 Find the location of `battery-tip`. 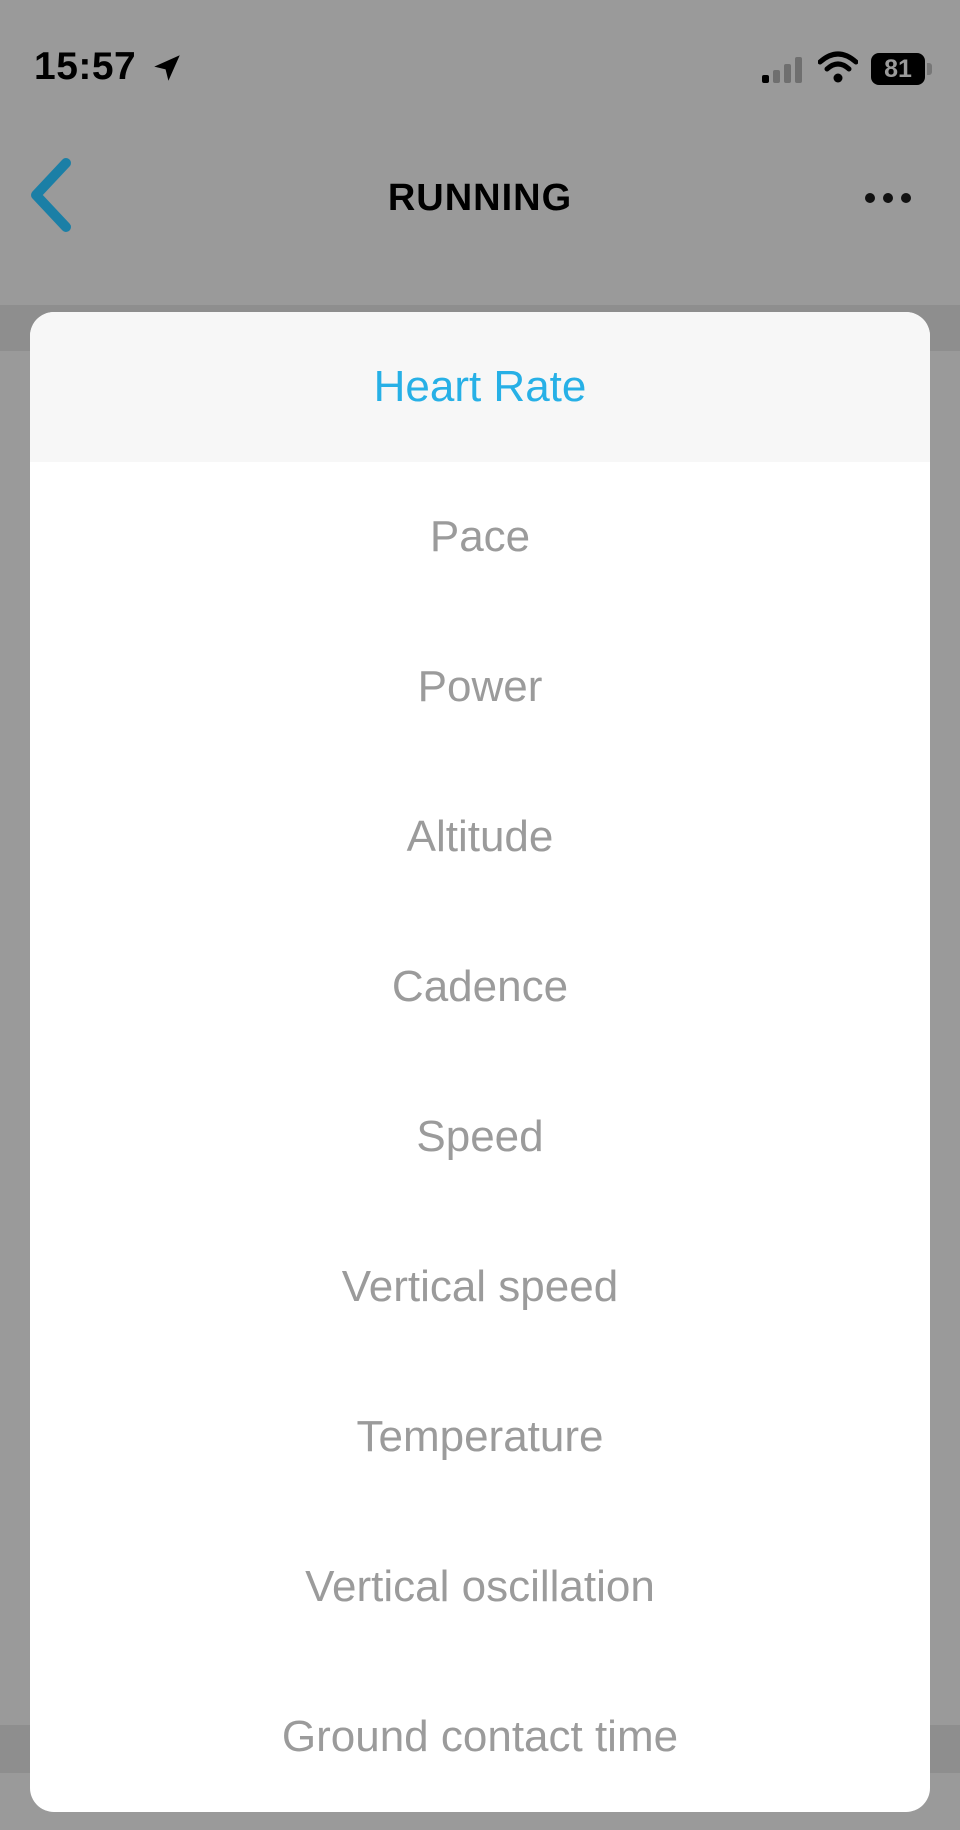

battery-tip is located at coordinates (929, 69).